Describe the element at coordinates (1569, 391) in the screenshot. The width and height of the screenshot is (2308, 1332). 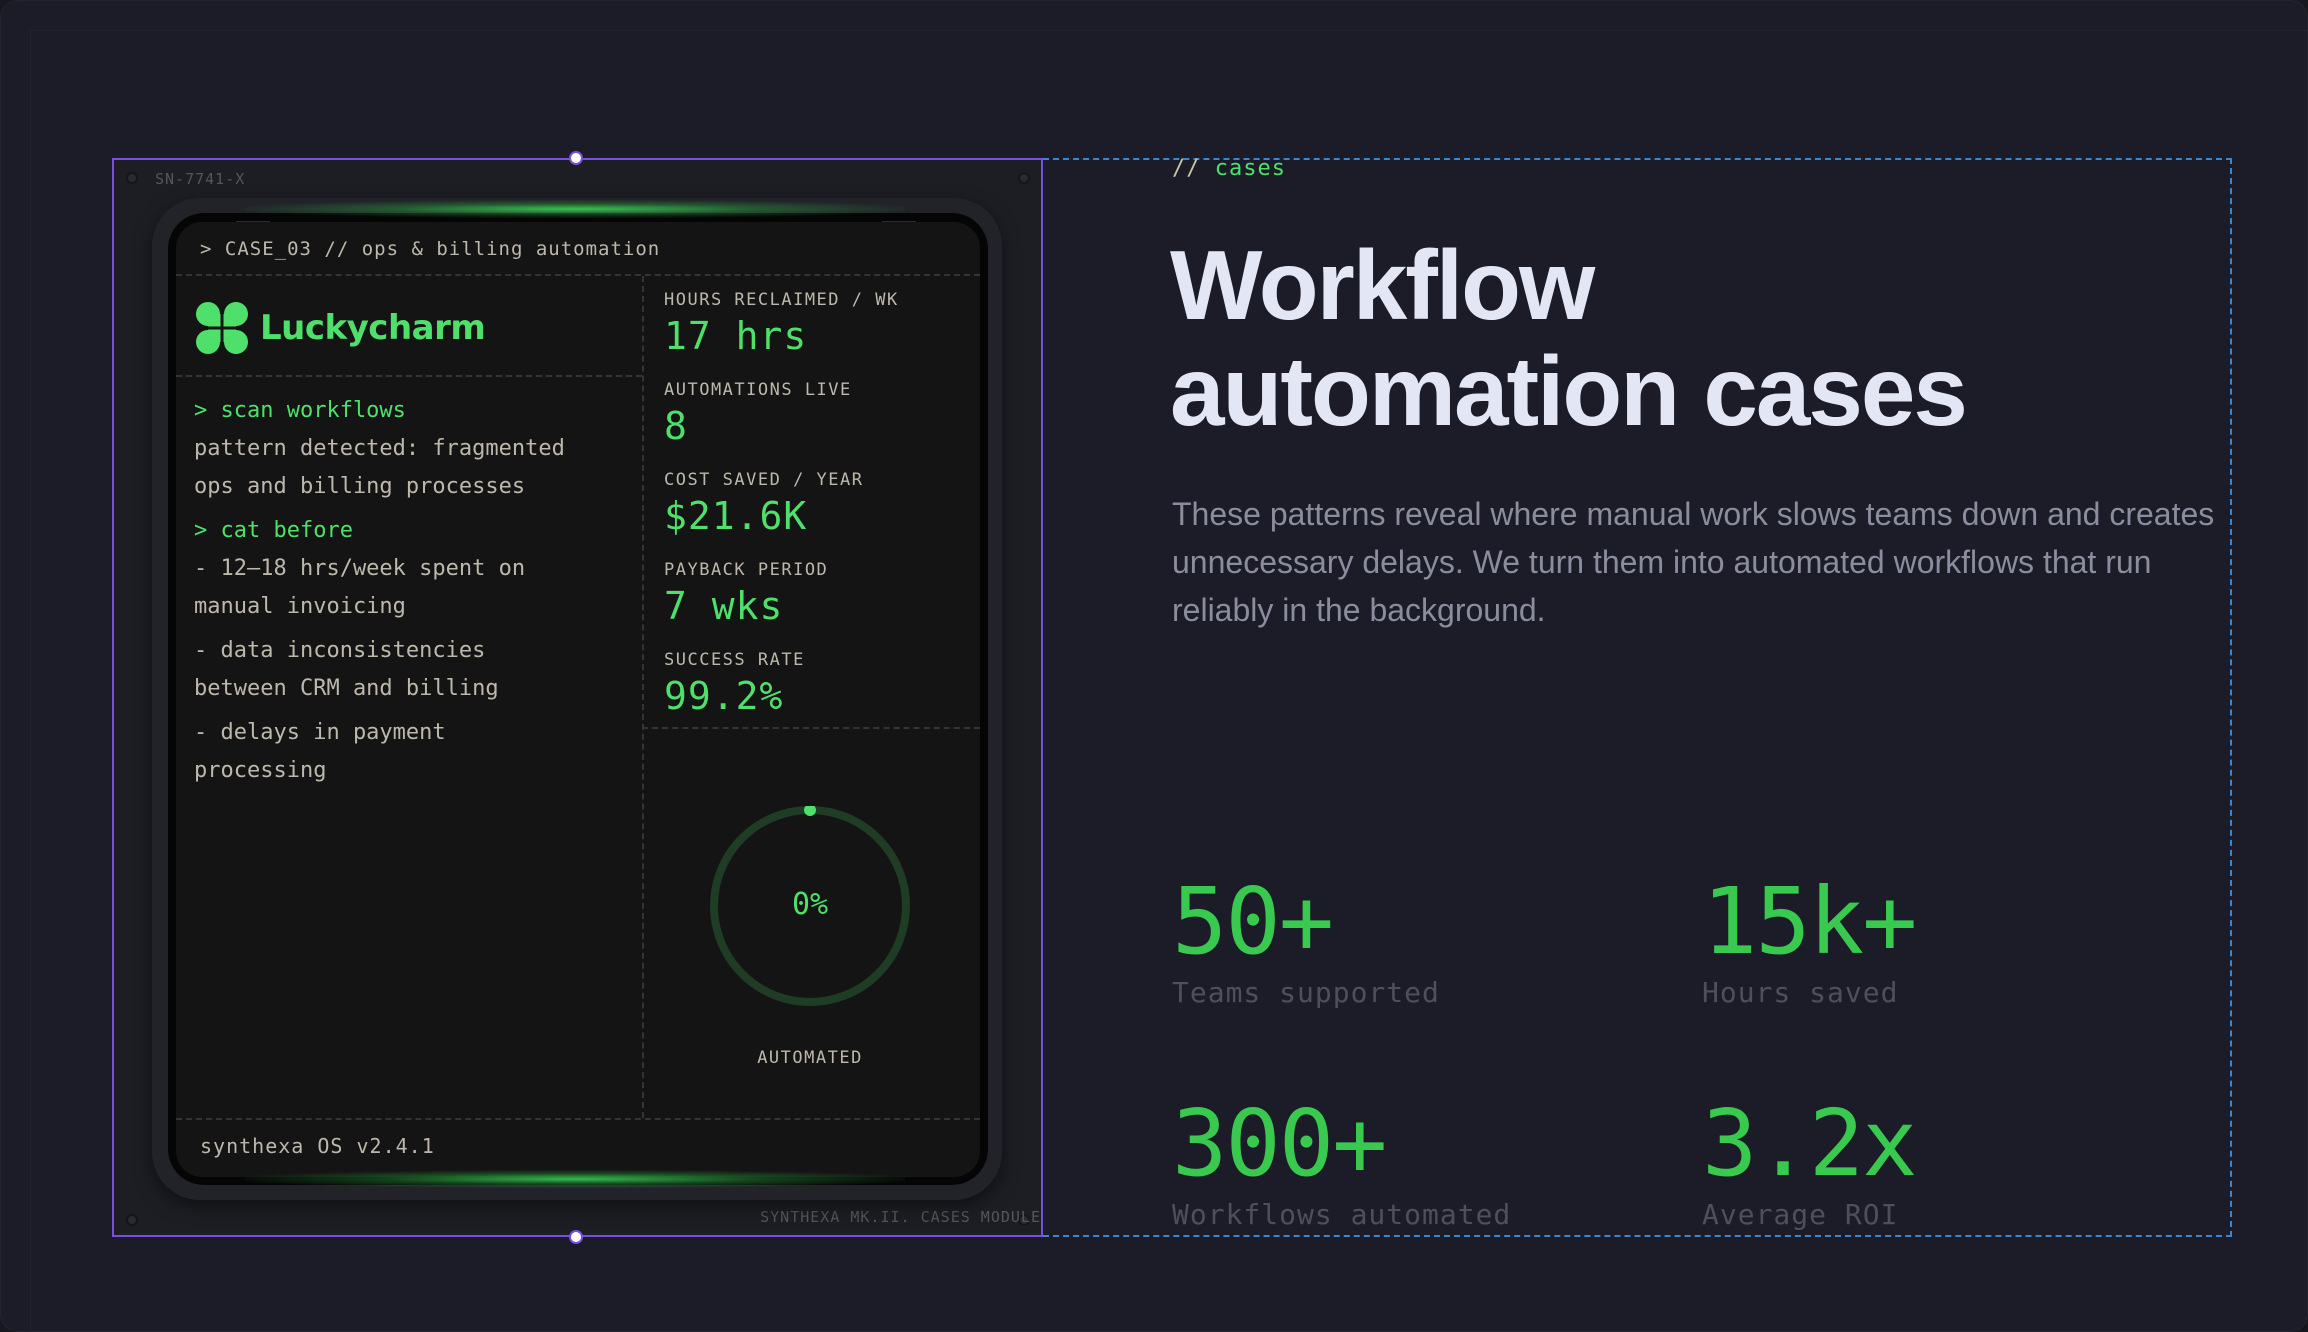
I see `headline-line: automation cases` at that location.